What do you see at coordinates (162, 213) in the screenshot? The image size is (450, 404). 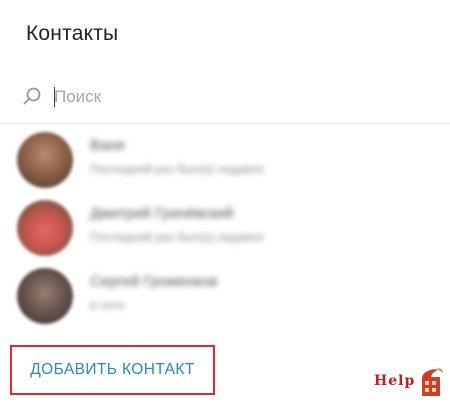 I see `contact-name: Дмитрий Грачёвский` at bounding box center [162, 213].